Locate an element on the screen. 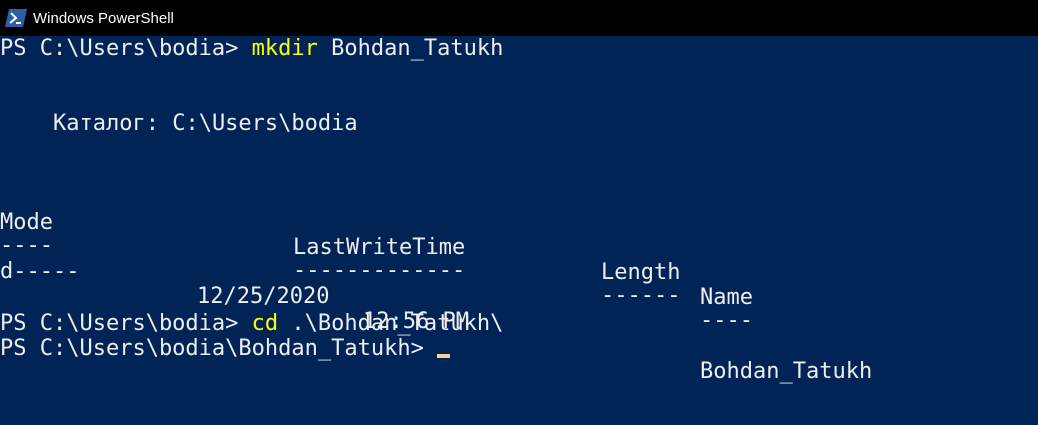 The height and width of the screenshot is (425, 1038). command-line-cd: PS C:\Users\bodia> cd .\Bohdan_Tatukh\ is located at coordinates (251, 323).